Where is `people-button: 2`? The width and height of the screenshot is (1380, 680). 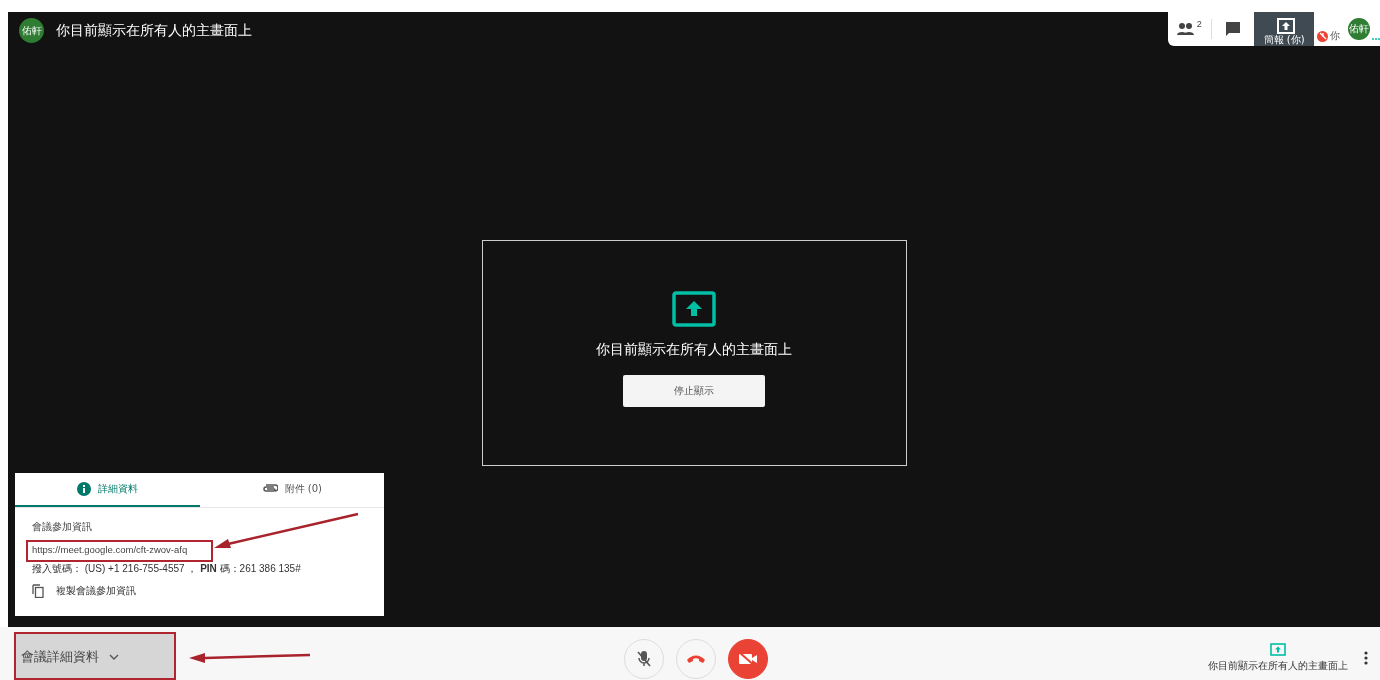
people-button: 2 is located at coordinates (1189, 29).